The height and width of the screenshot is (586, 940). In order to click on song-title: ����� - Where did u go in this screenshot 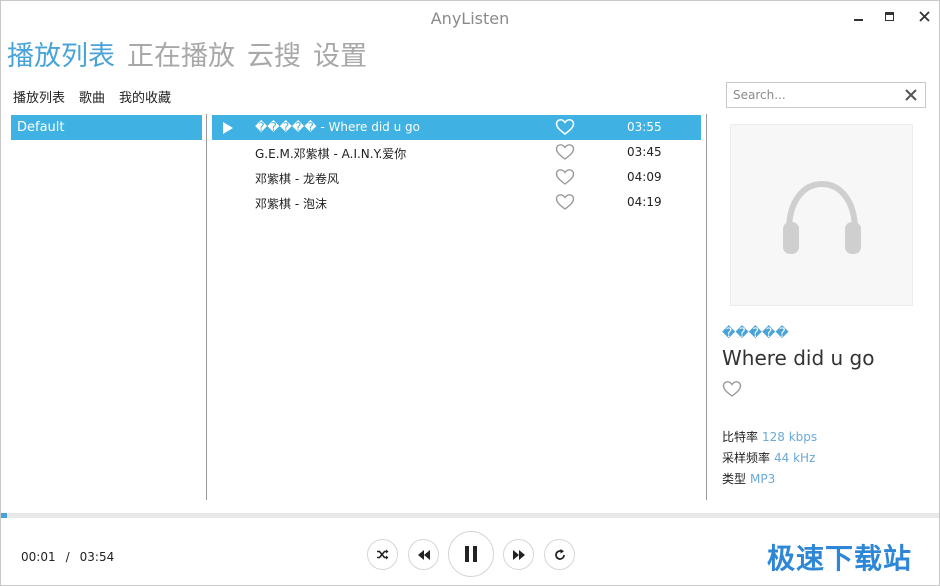, I will do `click(337, 127)`.